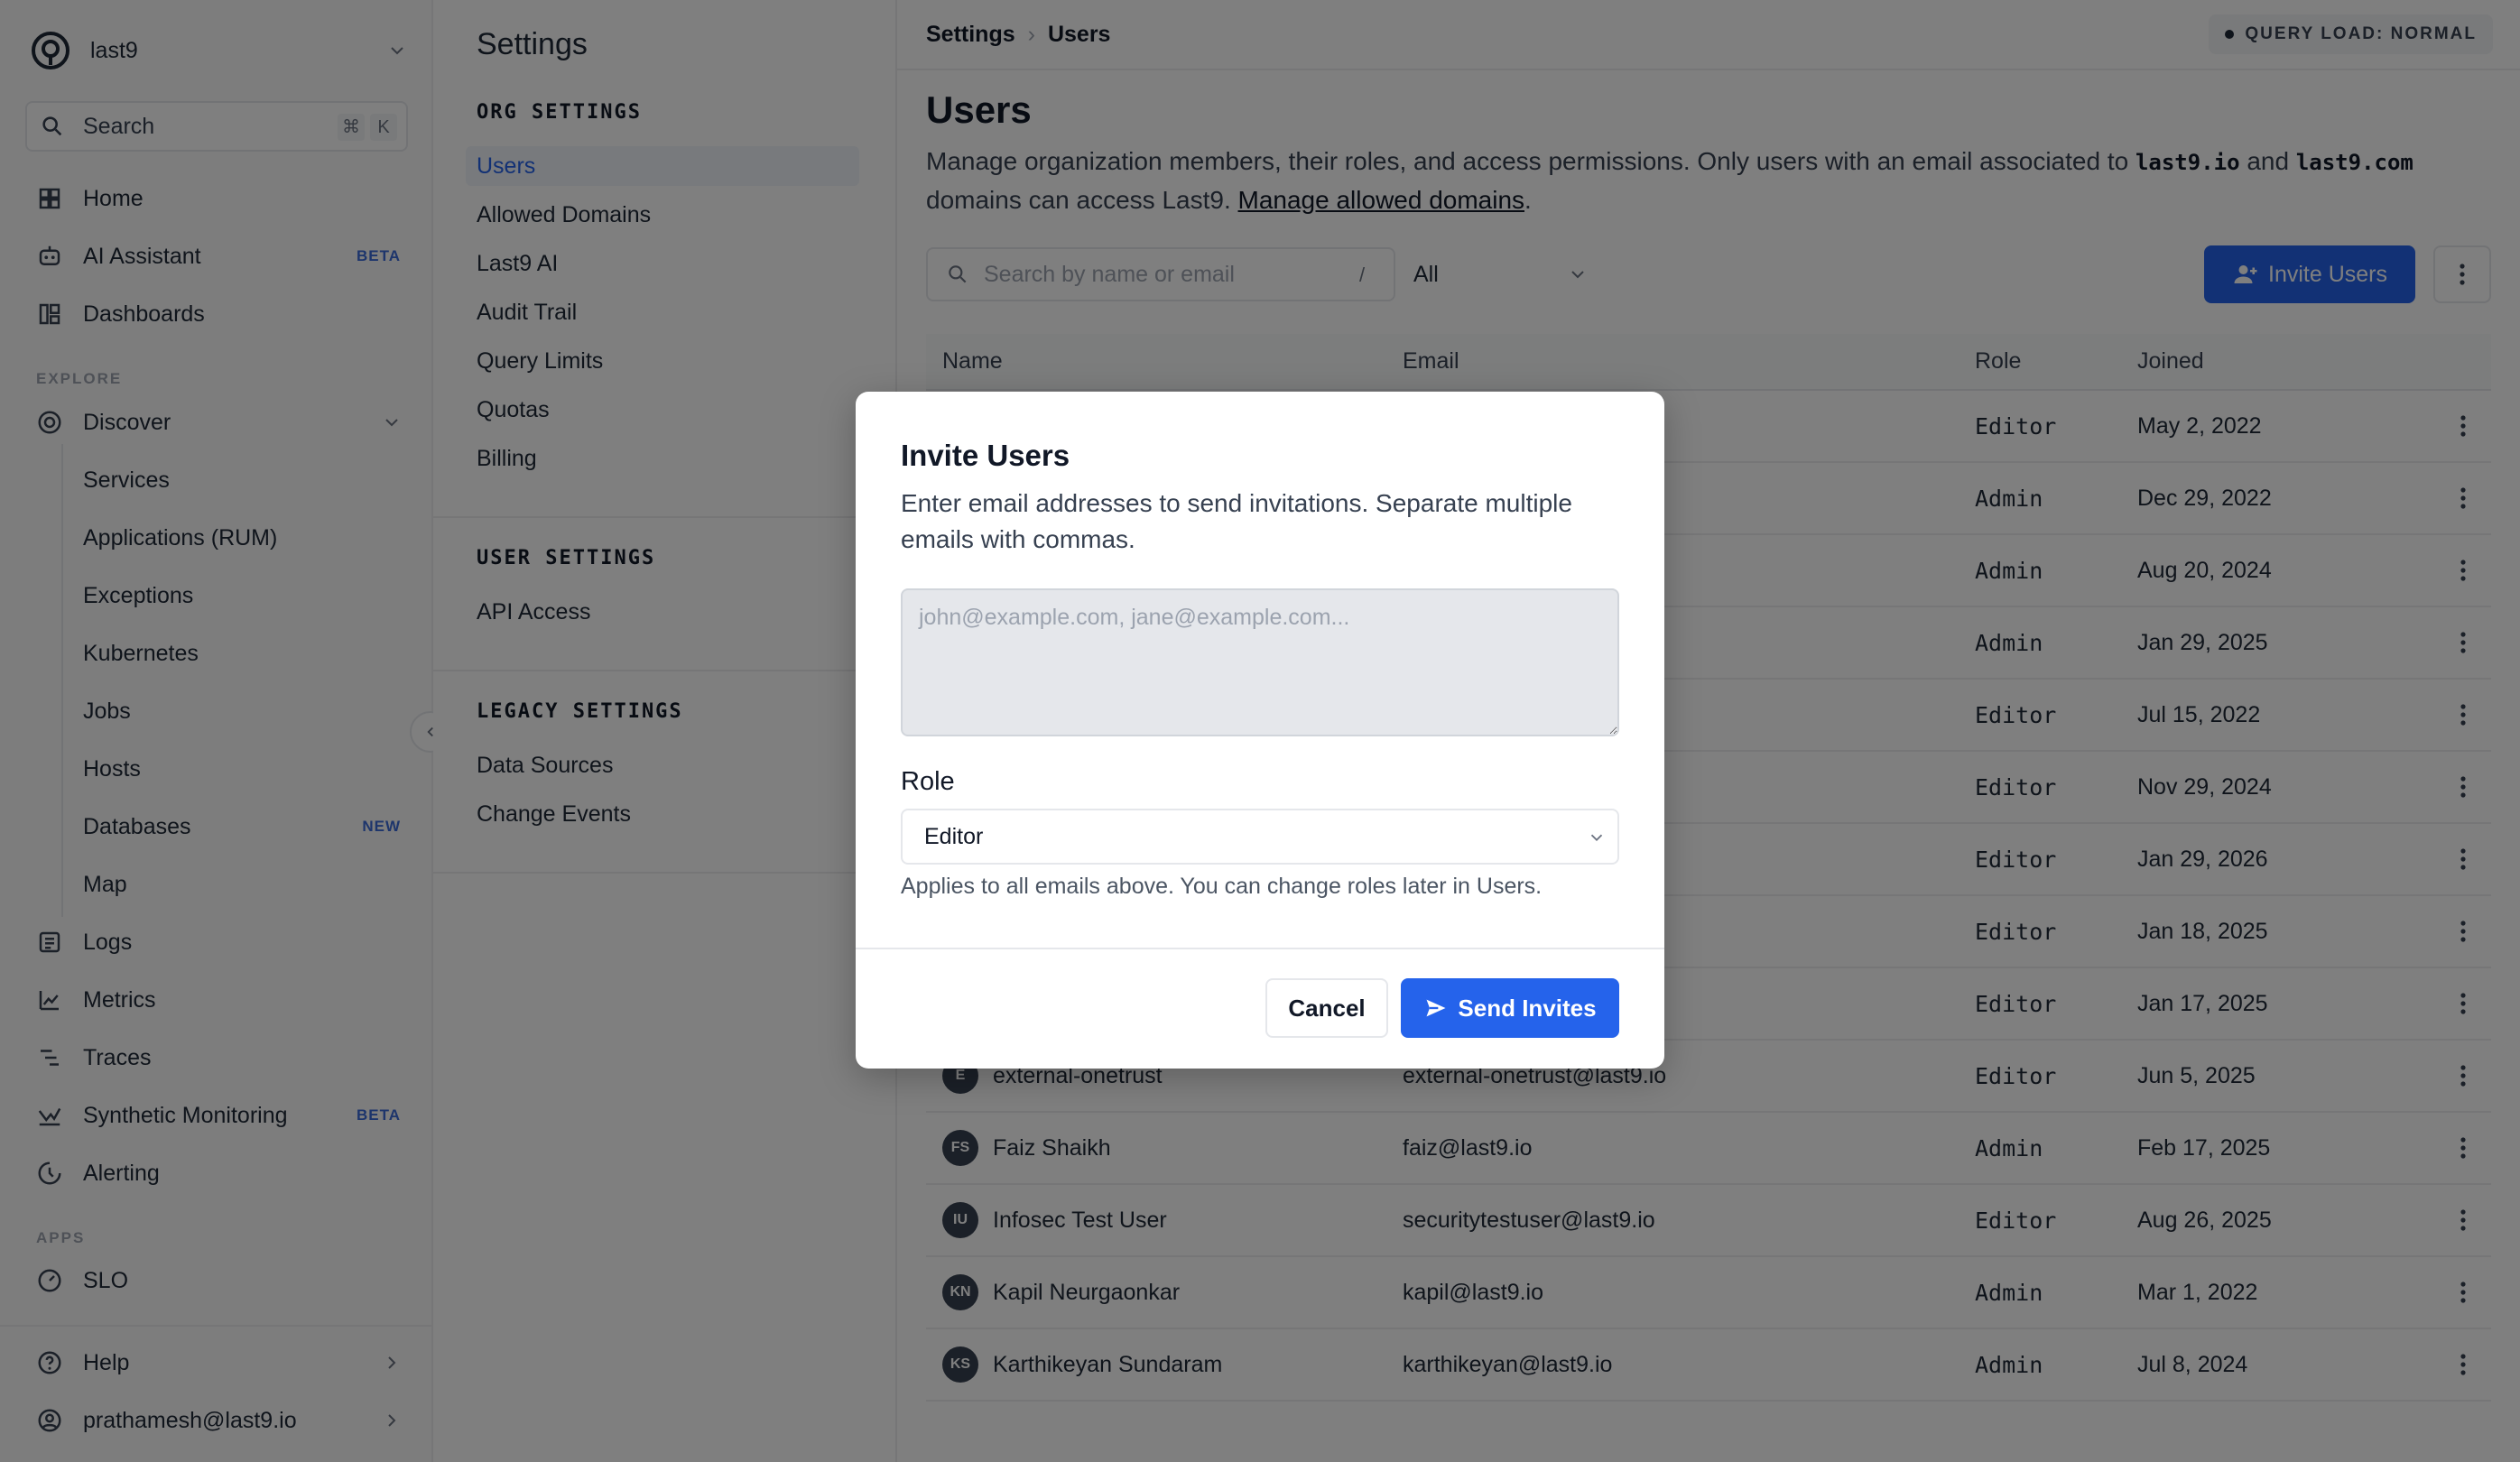 This screenshot has width=2520, height=1462. I want to click on dialog-divider, so click(1260, 948).